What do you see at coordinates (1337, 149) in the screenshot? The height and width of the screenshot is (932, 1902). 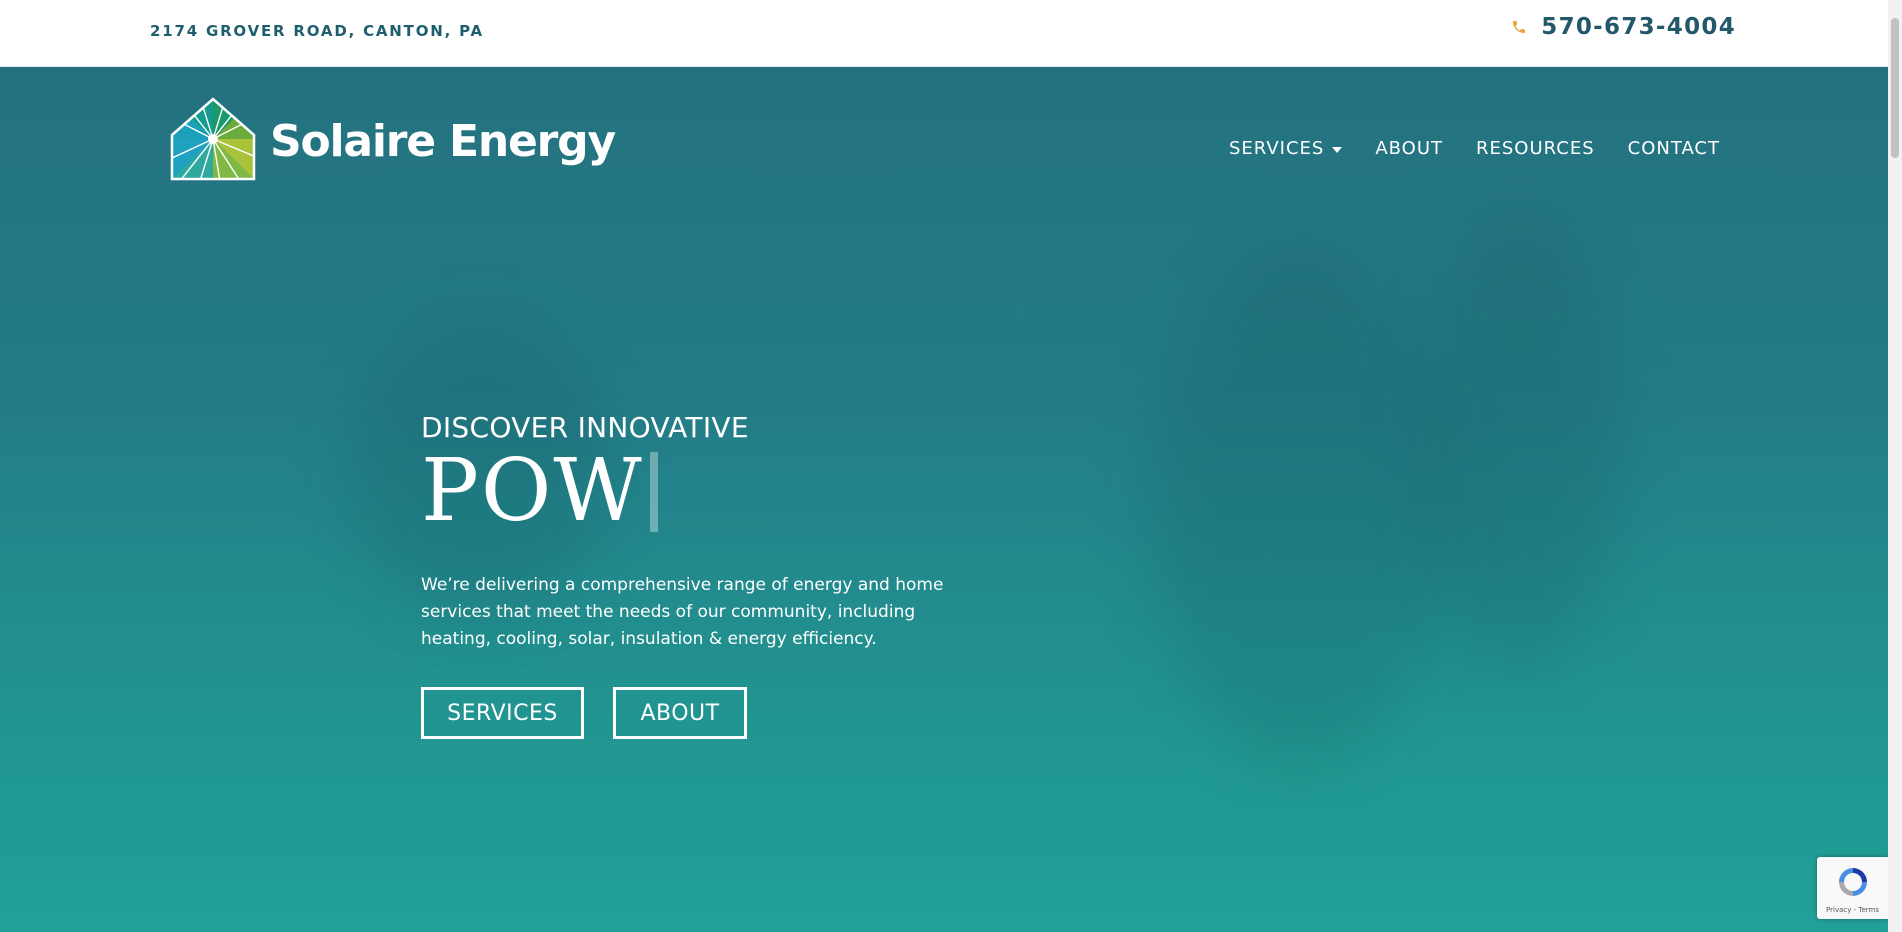 I see `caret-down-icon` at bounding box center [1337, 149].